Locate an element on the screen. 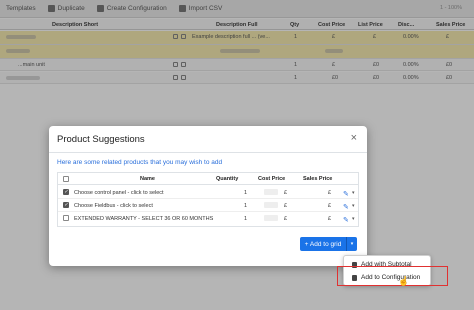  col-cost-price: Cost Price is located at coordinates (272, 179).